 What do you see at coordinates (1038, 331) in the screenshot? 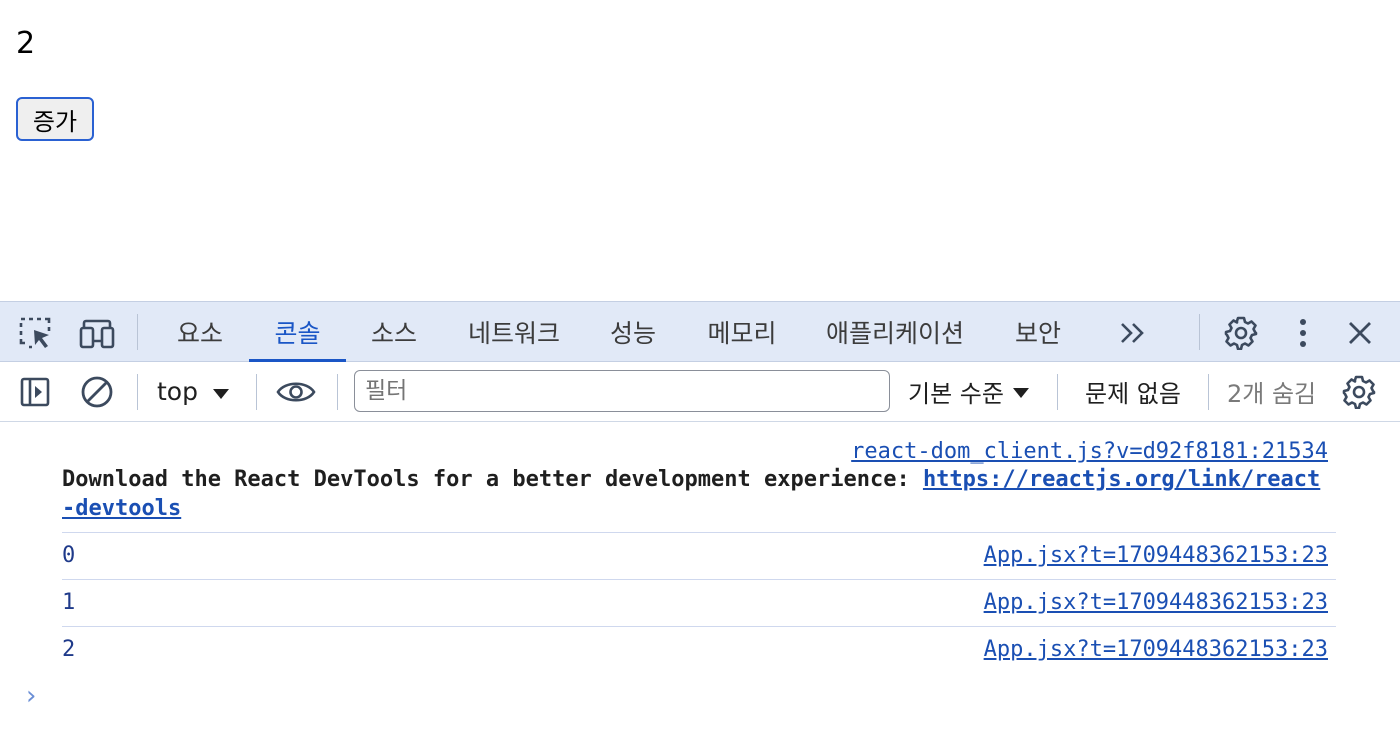
I see `tab-security: 보안` at bounding box center [1038, 331].